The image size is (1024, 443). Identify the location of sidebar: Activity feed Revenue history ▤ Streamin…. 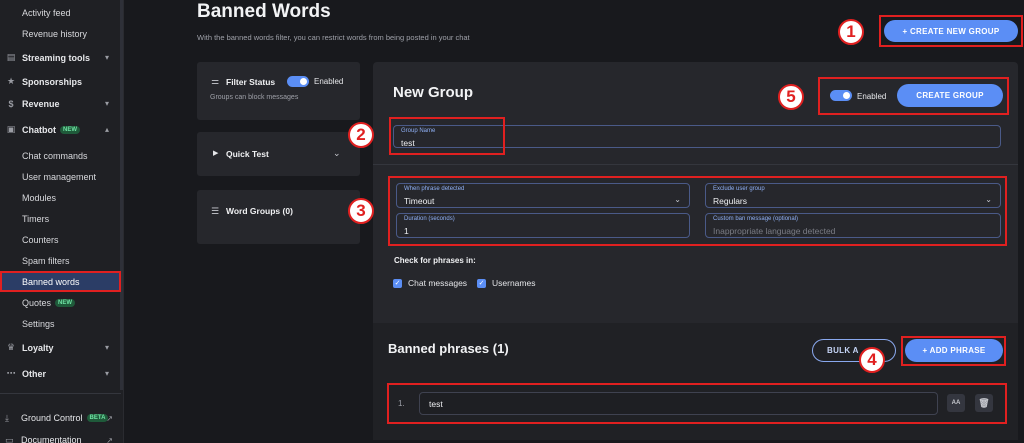
(62, 221).